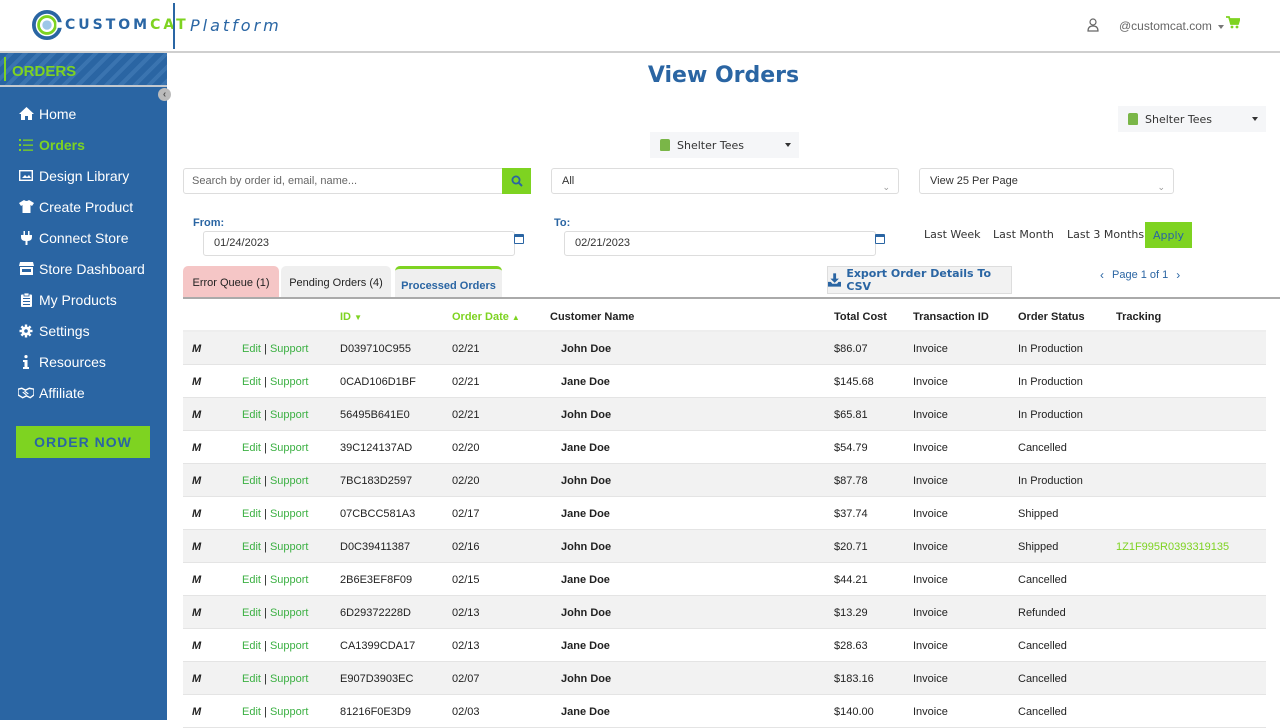 This screenshot has height=728, width=1280. What do you see at coordinates (378, 514) in the screenshot?
I see `order-id: 07CBCC581A3` at bounding box center [378, 514].